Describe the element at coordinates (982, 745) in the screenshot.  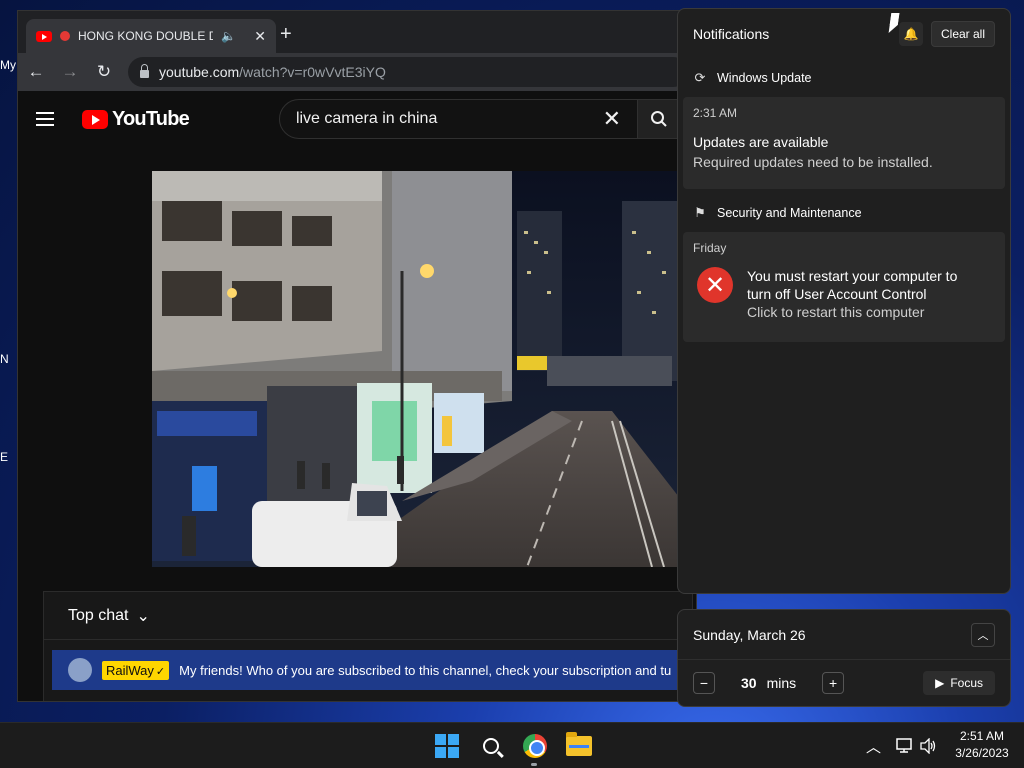
I see `system-clock: 2:51 AM 3/26/2023` at that location.